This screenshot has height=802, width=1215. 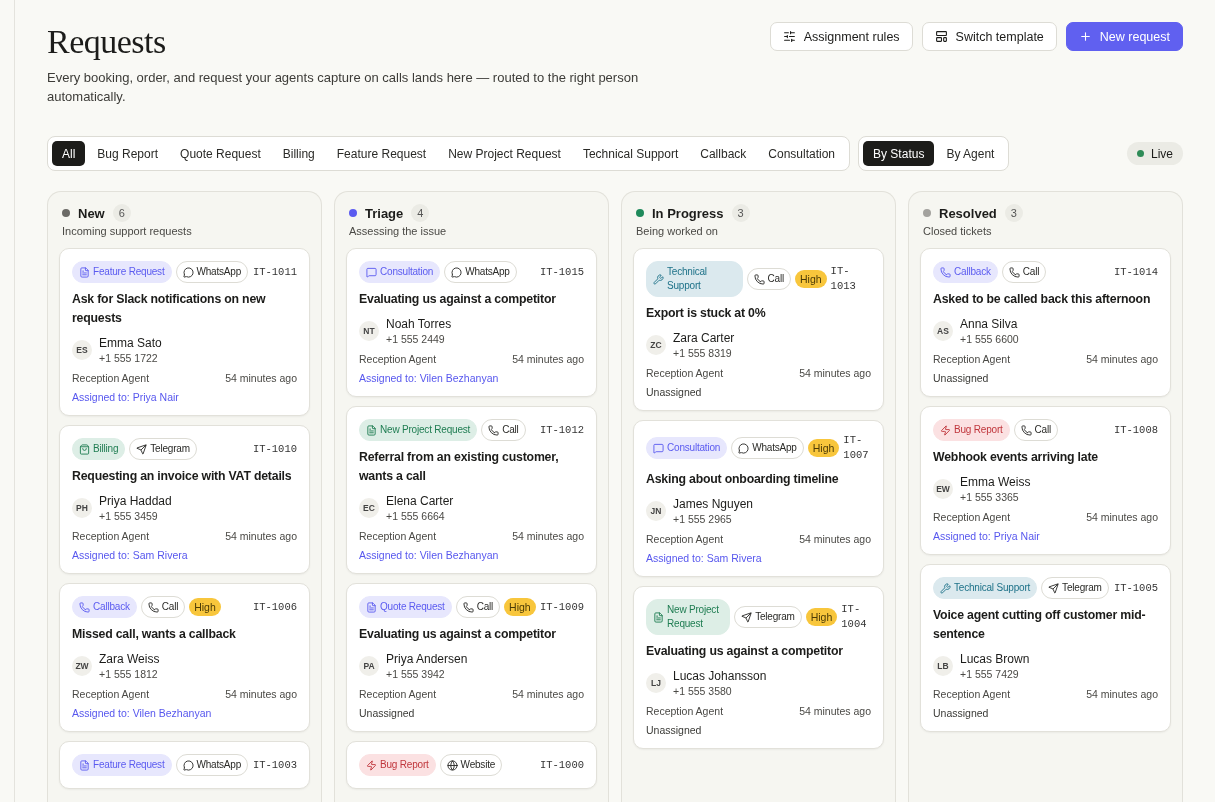 I want to click on category-tag: Billing, so click(x=99, y=449).